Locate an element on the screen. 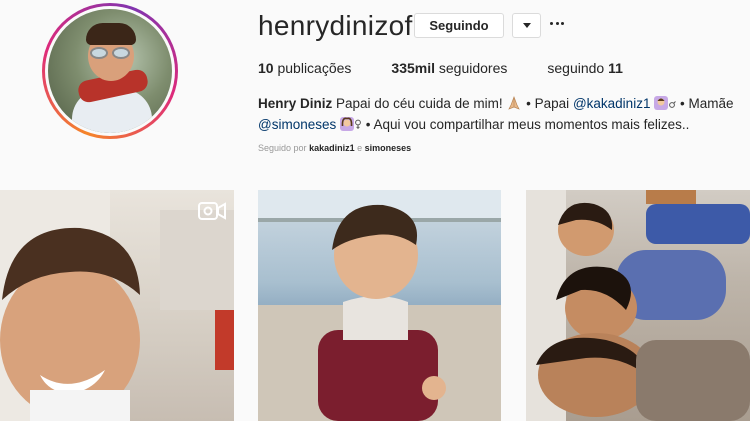 The height and width of the screenshot is (421, 750). following-stat: seguindo 11 is located at coordinates (585, 68).